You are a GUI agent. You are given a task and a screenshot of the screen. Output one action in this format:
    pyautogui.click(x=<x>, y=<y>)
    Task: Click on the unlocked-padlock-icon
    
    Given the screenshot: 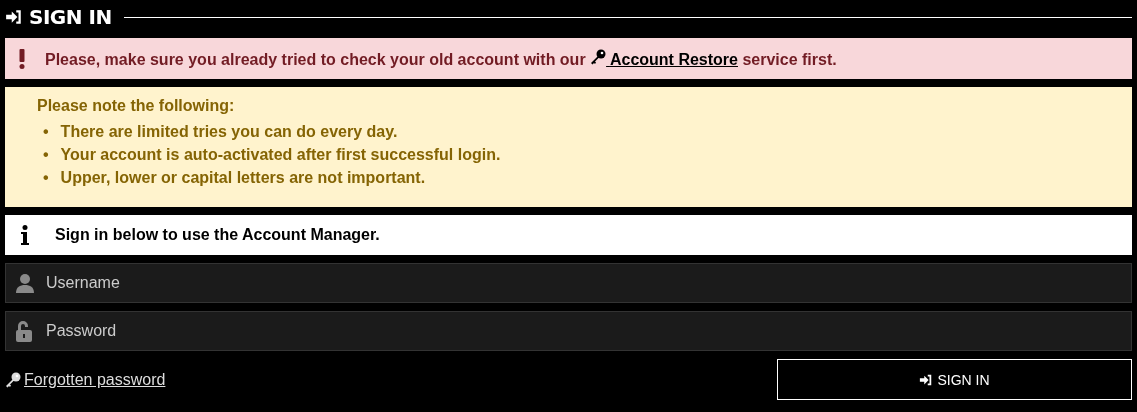 What is the action you would take?
    pyautogui.click(x=24, y=331)
    